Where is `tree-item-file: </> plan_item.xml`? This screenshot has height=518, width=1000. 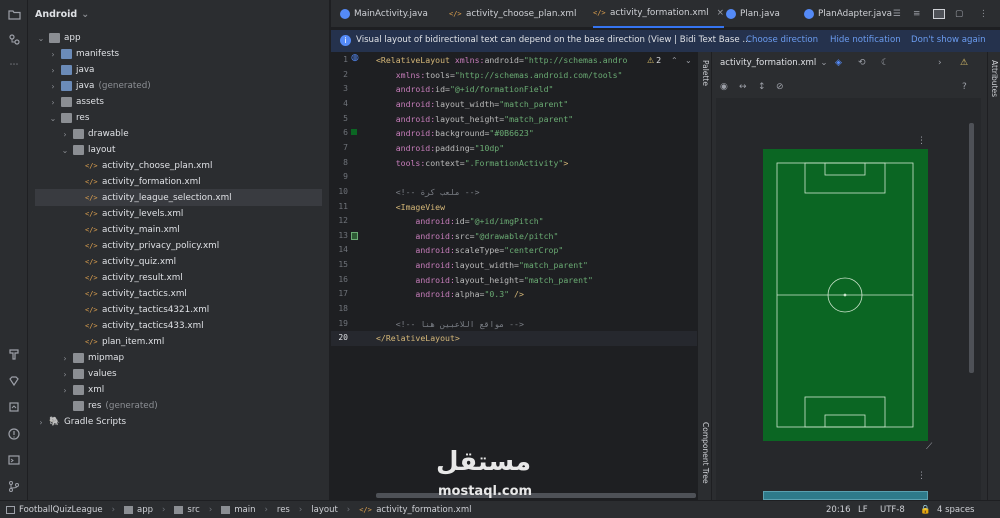 tree-item-file: </> plan_item.xml is located at coordinates (124, 342).